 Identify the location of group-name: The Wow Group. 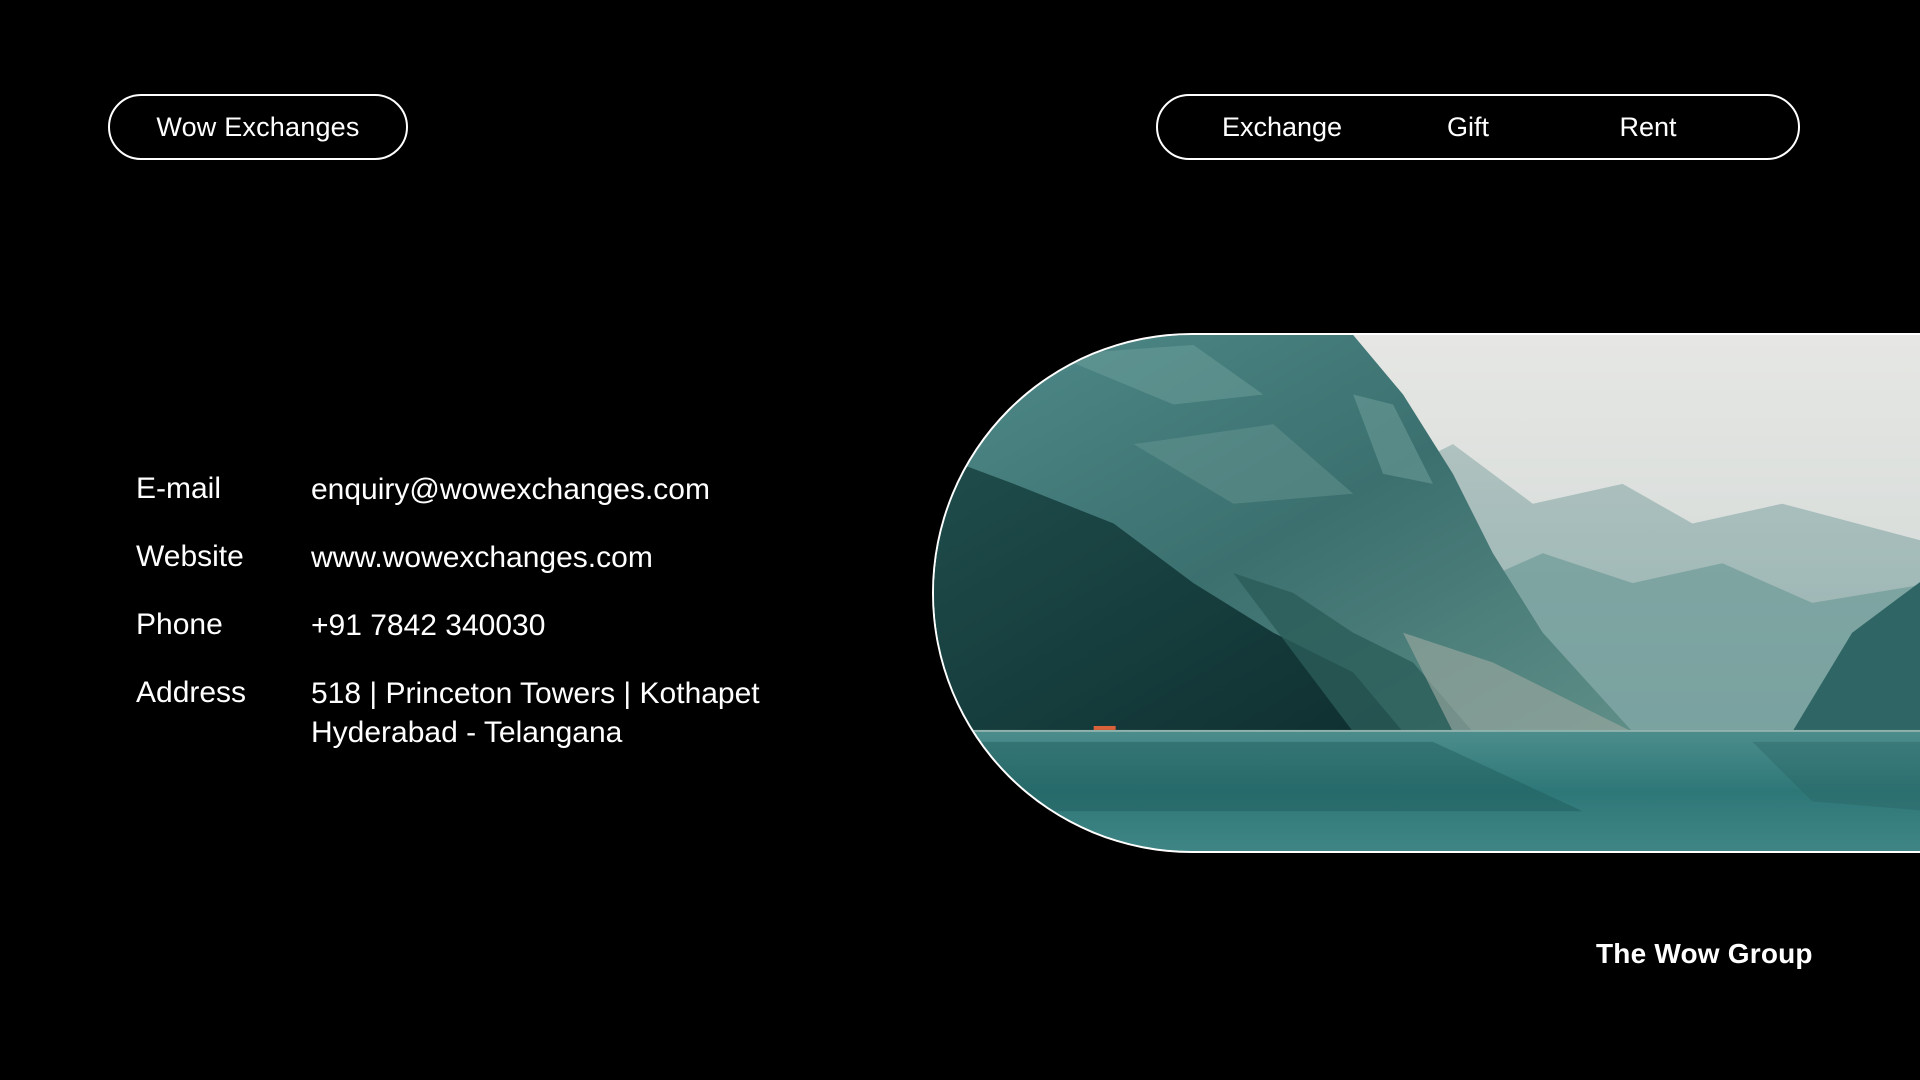
(1704, 953).